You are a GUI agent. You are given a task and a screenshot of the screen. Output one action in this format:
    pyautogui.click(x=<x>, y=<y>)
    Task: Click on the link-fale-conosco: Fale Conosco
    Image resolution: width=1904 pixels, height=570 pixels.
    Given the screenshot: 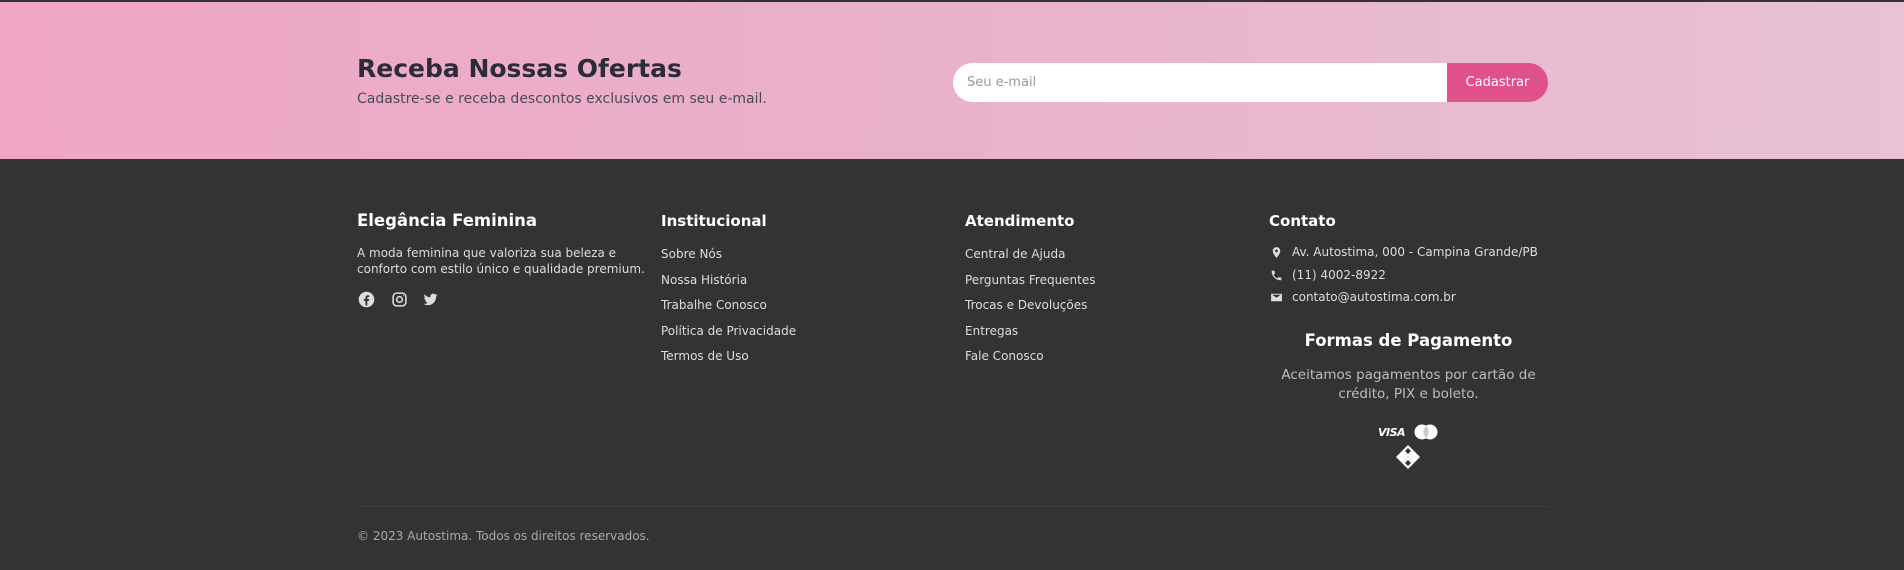 What is the action you would take?
    pyautogui.click(x=1030, y=362)
    